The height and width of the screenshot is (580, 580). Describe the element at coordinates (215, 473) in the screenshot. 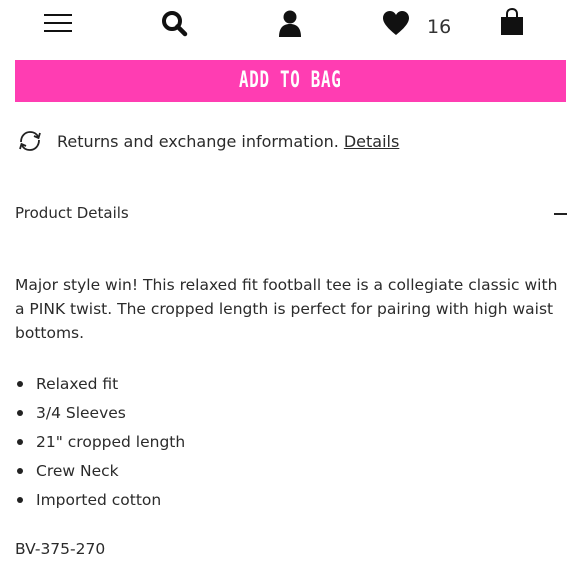

I see `list-item: Crew Neck` at that location.